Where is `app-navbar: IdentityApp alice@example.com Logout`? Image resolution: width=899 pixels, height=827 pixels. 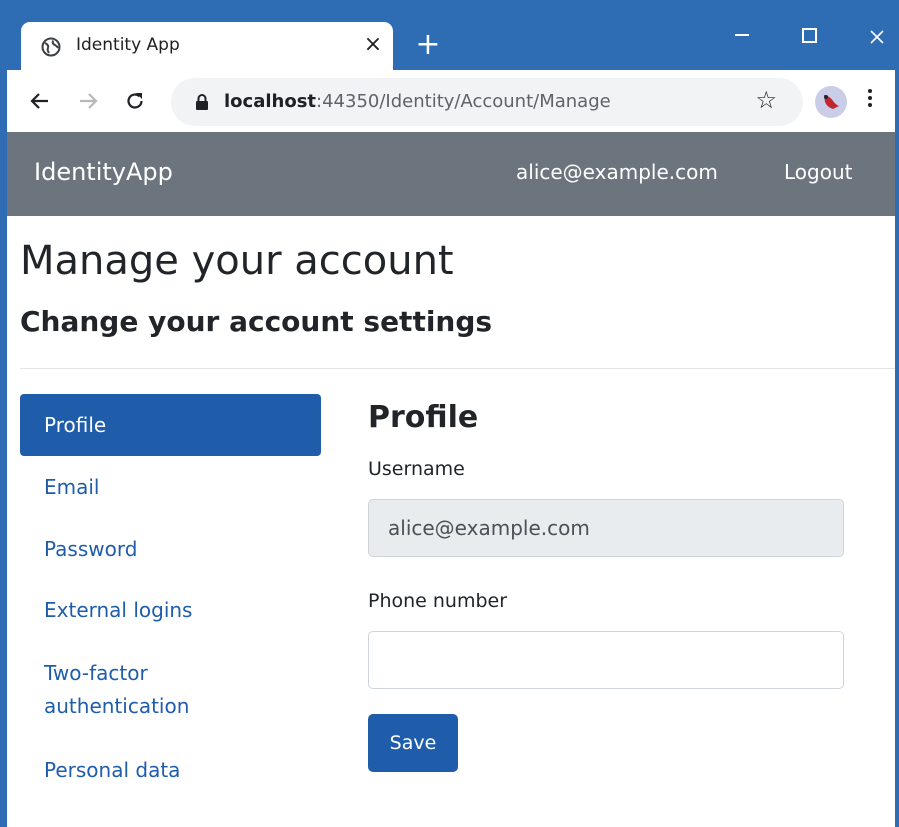
app-navbar: IdentityApp alice@example.com Logout is located at coordinates (451, 174).